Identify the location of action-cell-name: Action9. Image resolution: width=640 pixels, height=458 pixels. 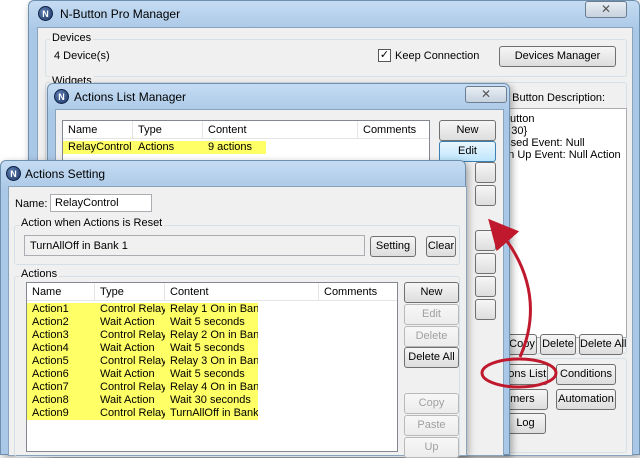
(61, 413).